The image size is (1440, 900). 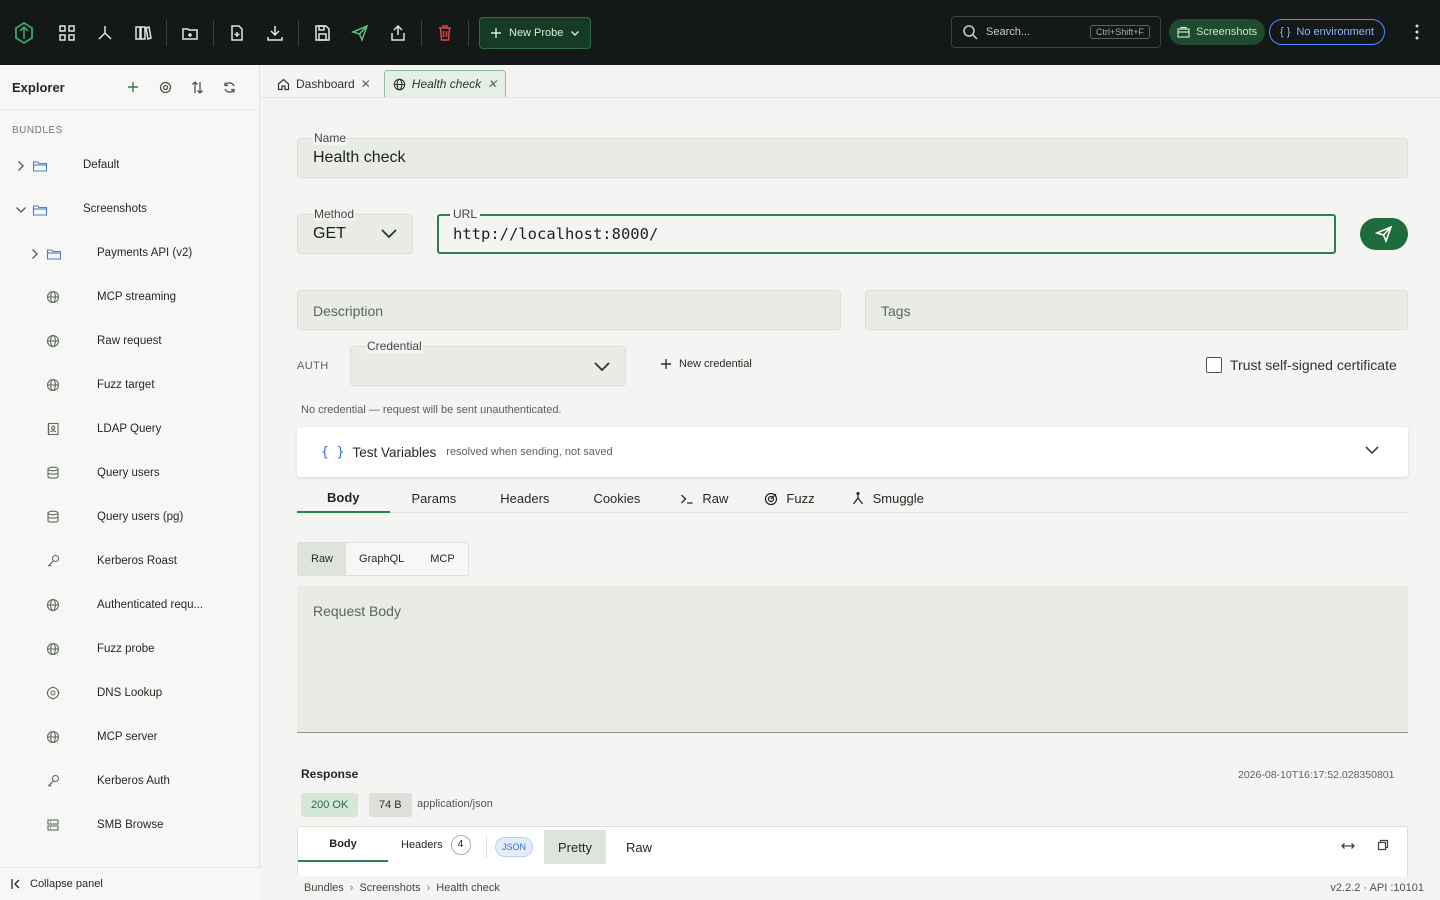 I want to click on sidebar-item: MCP streaming, so click(x=129, y=298).